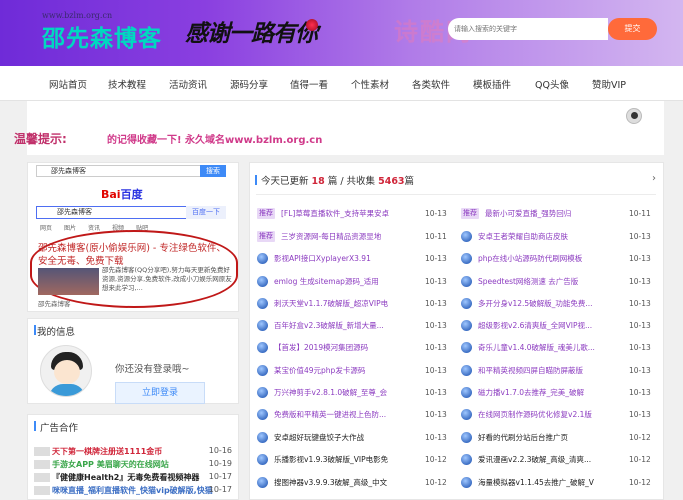 Image resolution: width=683 pixels, height=500 pixels. I want to click on list-item: 【首发】2019模河集团源码 10-13, so click(353, 348).